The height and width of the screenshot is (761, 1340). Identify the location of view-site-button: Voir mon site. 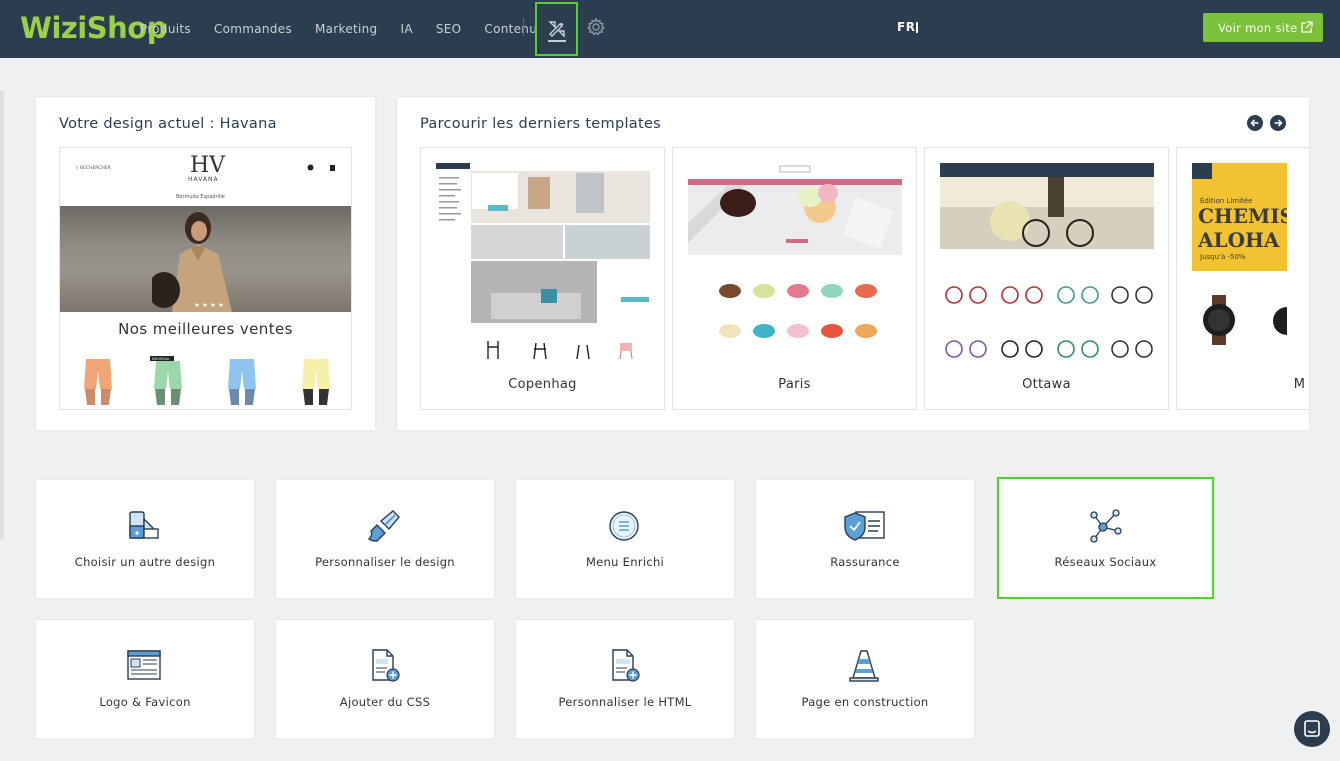
(1263, 27).